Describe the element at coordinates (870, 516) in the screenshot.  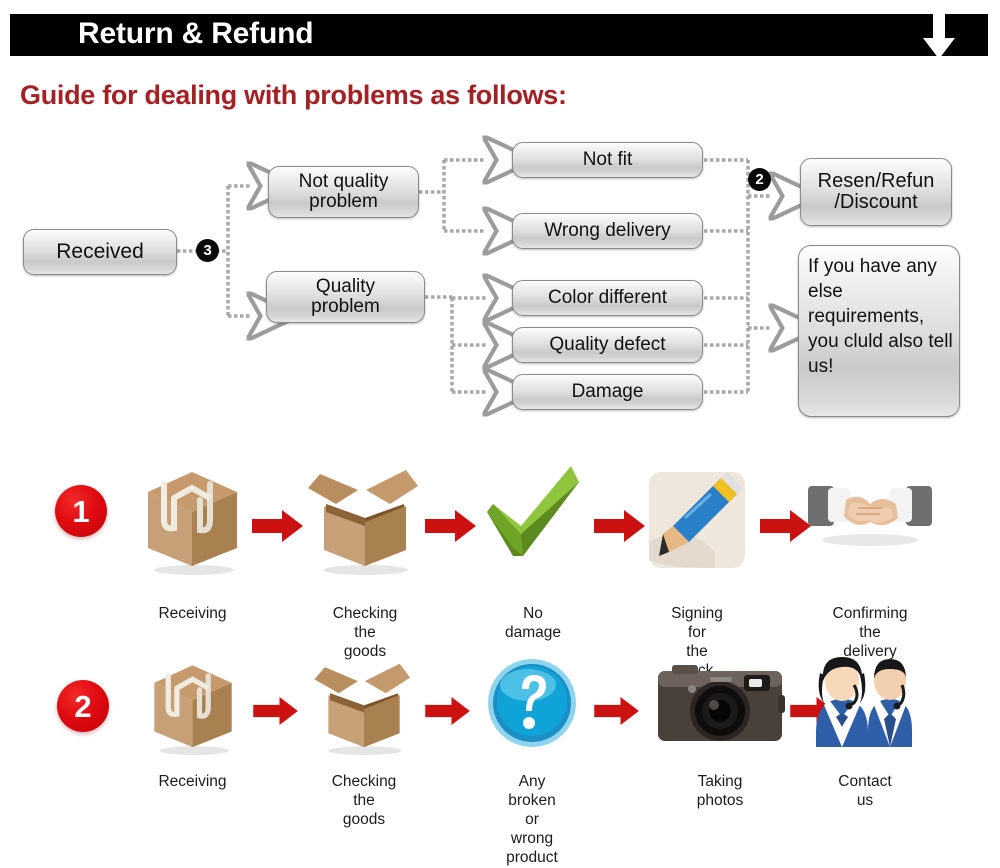
I see `handshake-icon` at that location.